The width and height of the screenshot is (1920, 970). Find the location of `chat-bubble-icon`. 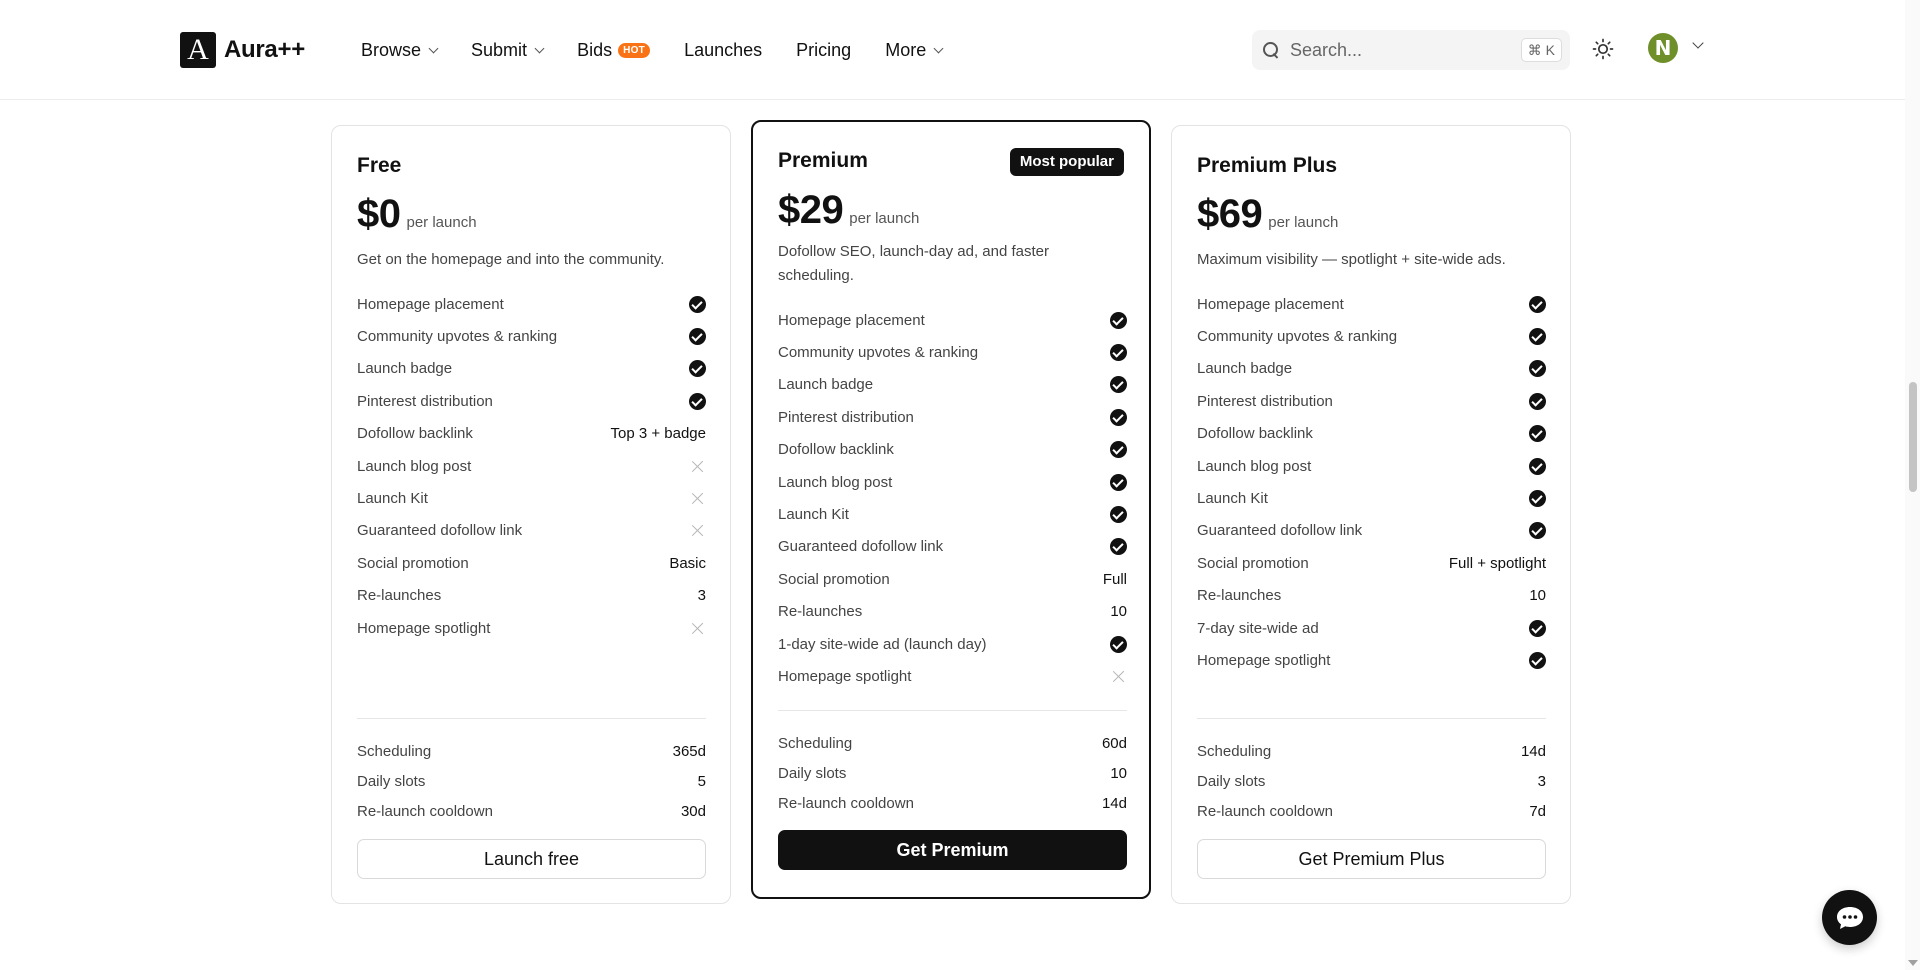

chat-bubble-icon is located at coordinates (1849, 917).